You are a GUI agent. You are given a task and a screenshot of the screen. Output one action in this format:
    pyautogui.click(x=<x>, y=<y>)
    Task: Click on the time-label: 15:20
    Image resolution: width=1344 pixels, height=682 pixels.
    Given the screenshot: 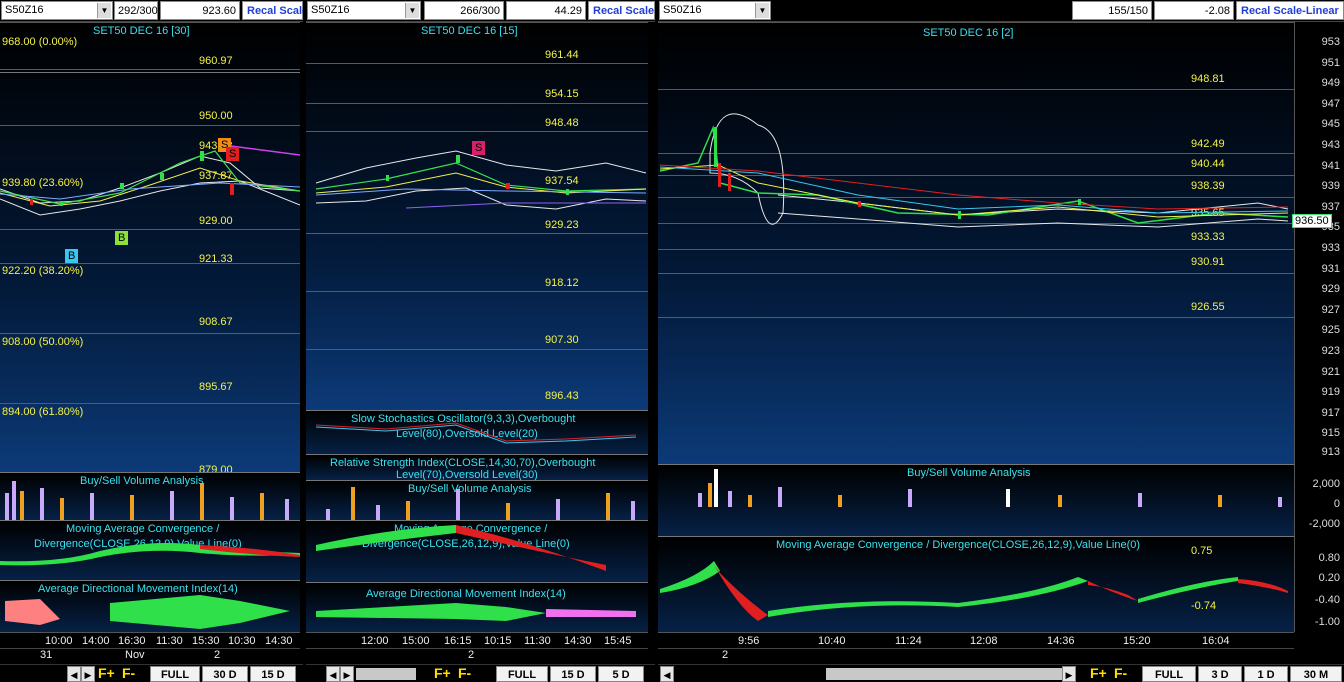 What is the action you would take?
    pyautogui.click(x=1137, y=641)
    